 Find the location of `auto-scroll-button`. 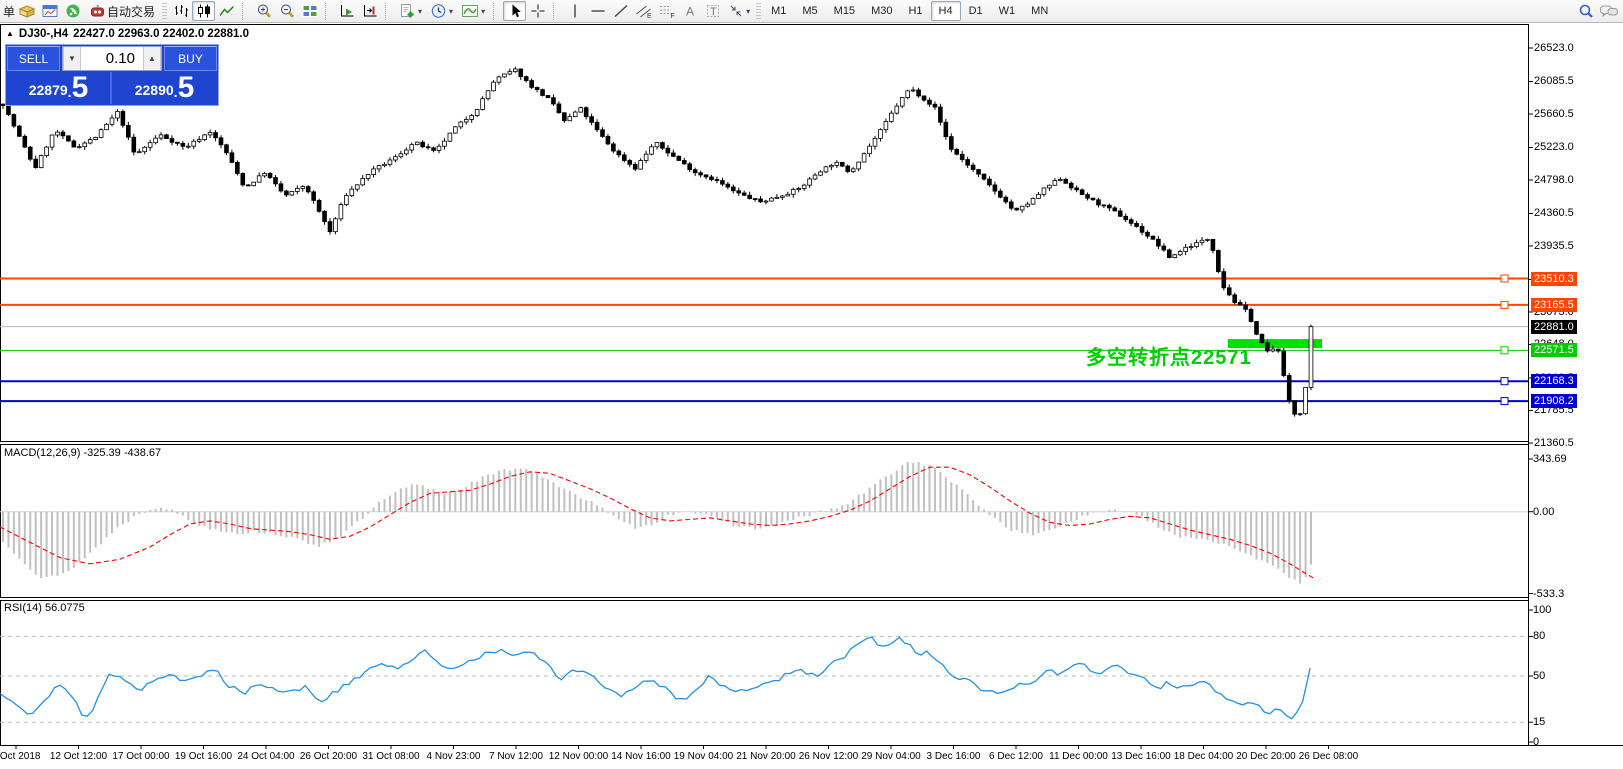

auto-scroll-button is located at coordinates (346, 11).